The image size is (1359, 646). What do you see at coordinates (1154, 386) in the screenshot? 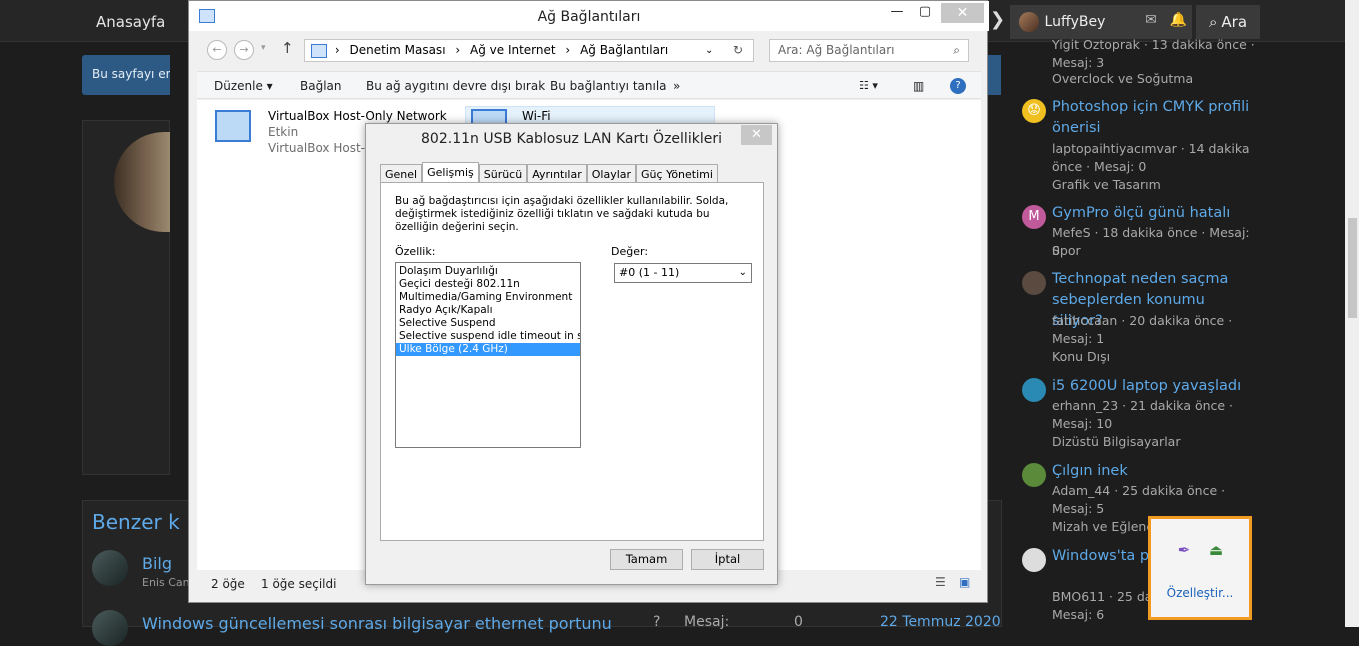
I see `post-title: i5 6200U laptop yavaşladı` at bounding box center [1154, 386].